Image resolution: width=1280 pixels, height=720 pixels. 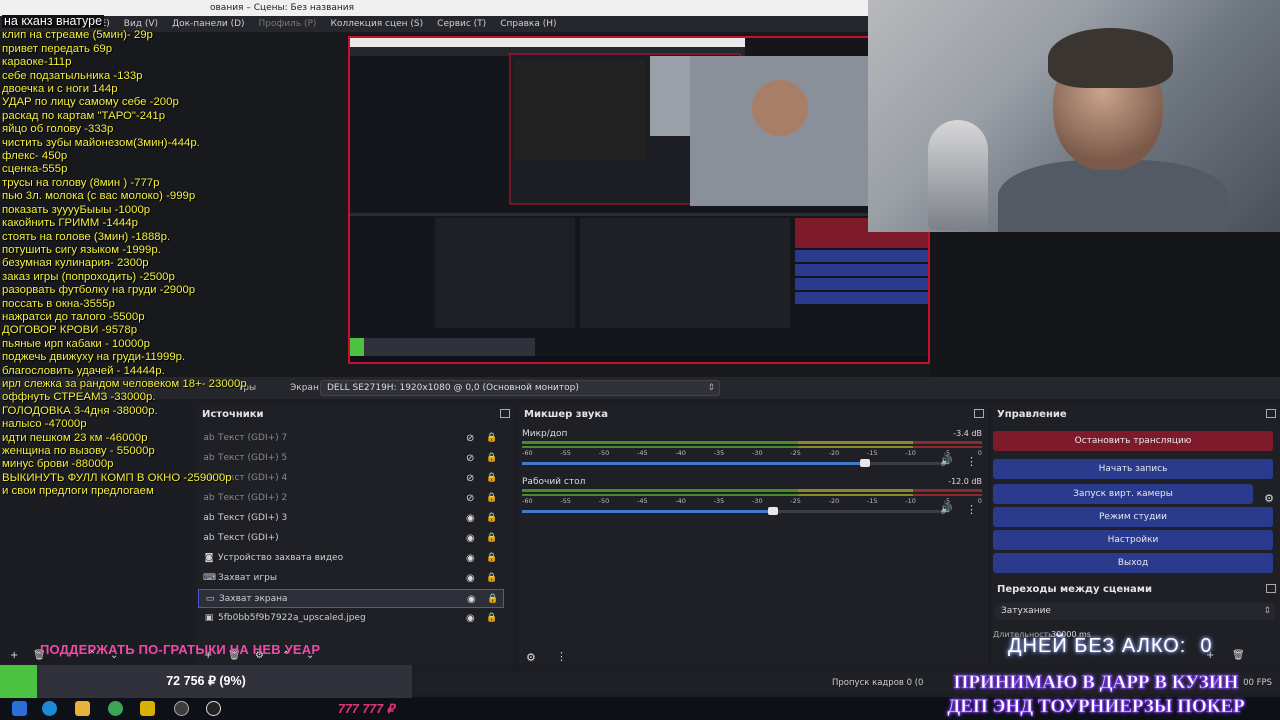 What do you see at coordinates (78, 491) in the screenshot?
I see `overlay-line: и свои предлоги предлогаем` at bounding box center [78, 491].